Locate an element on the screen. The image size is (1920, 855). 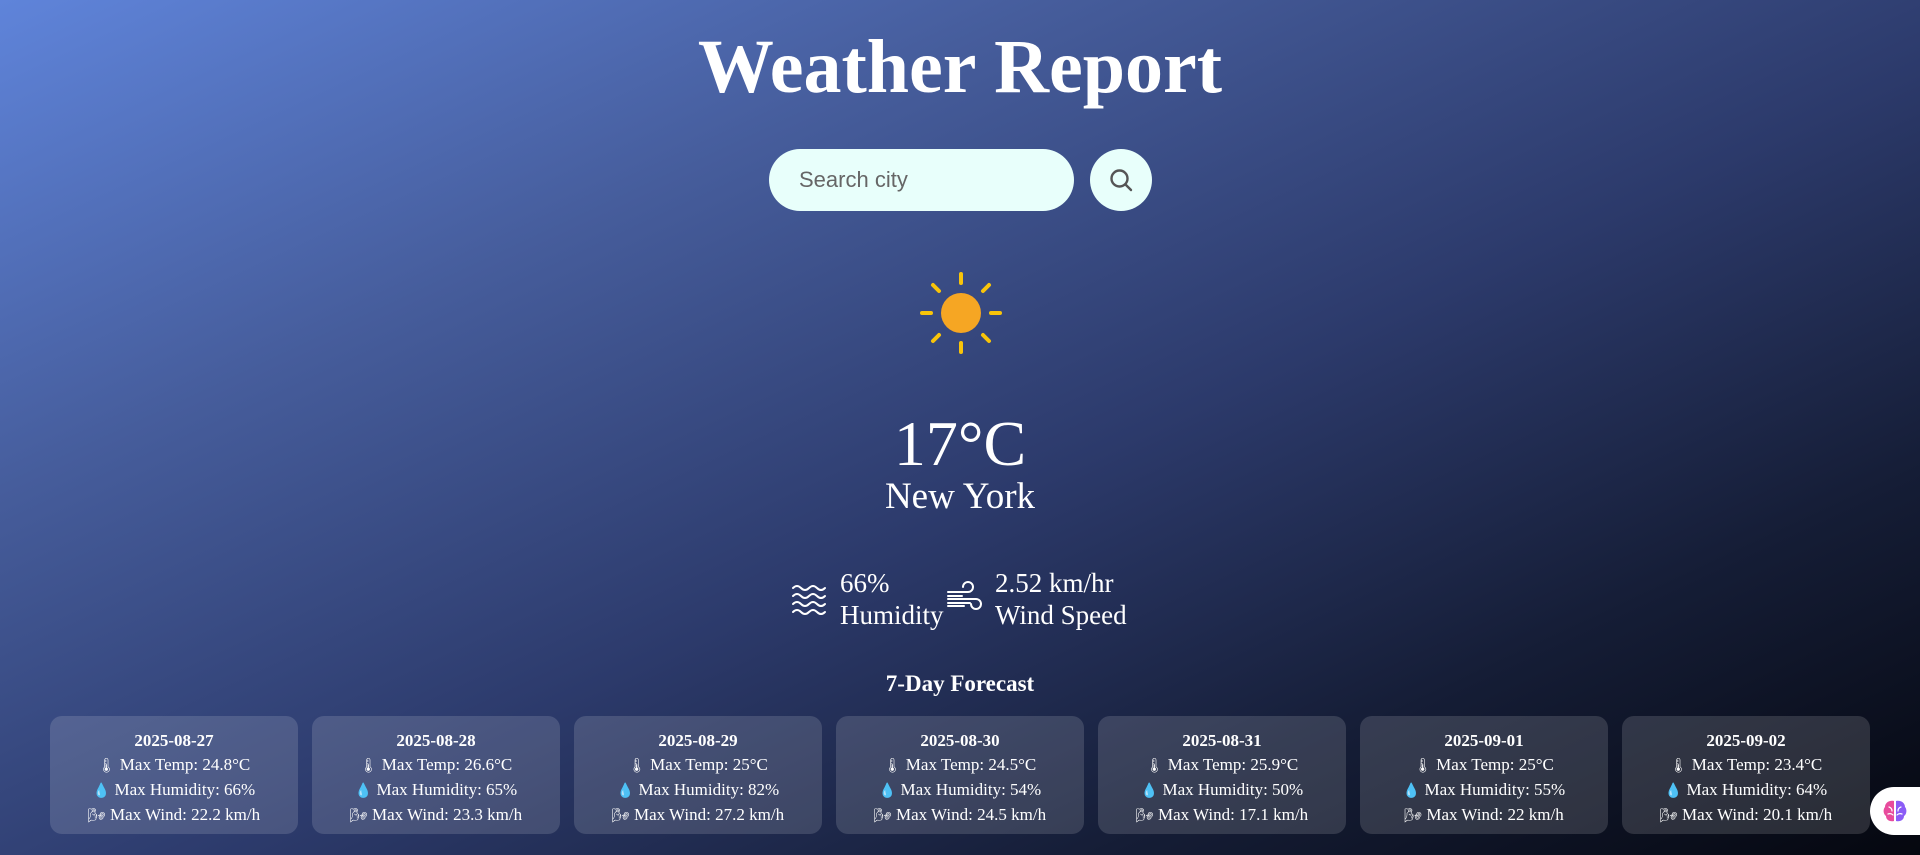
forecast-max-wind: 🌬 Max Wind: 20.1 km/h is located at coordinates (1746, 814).